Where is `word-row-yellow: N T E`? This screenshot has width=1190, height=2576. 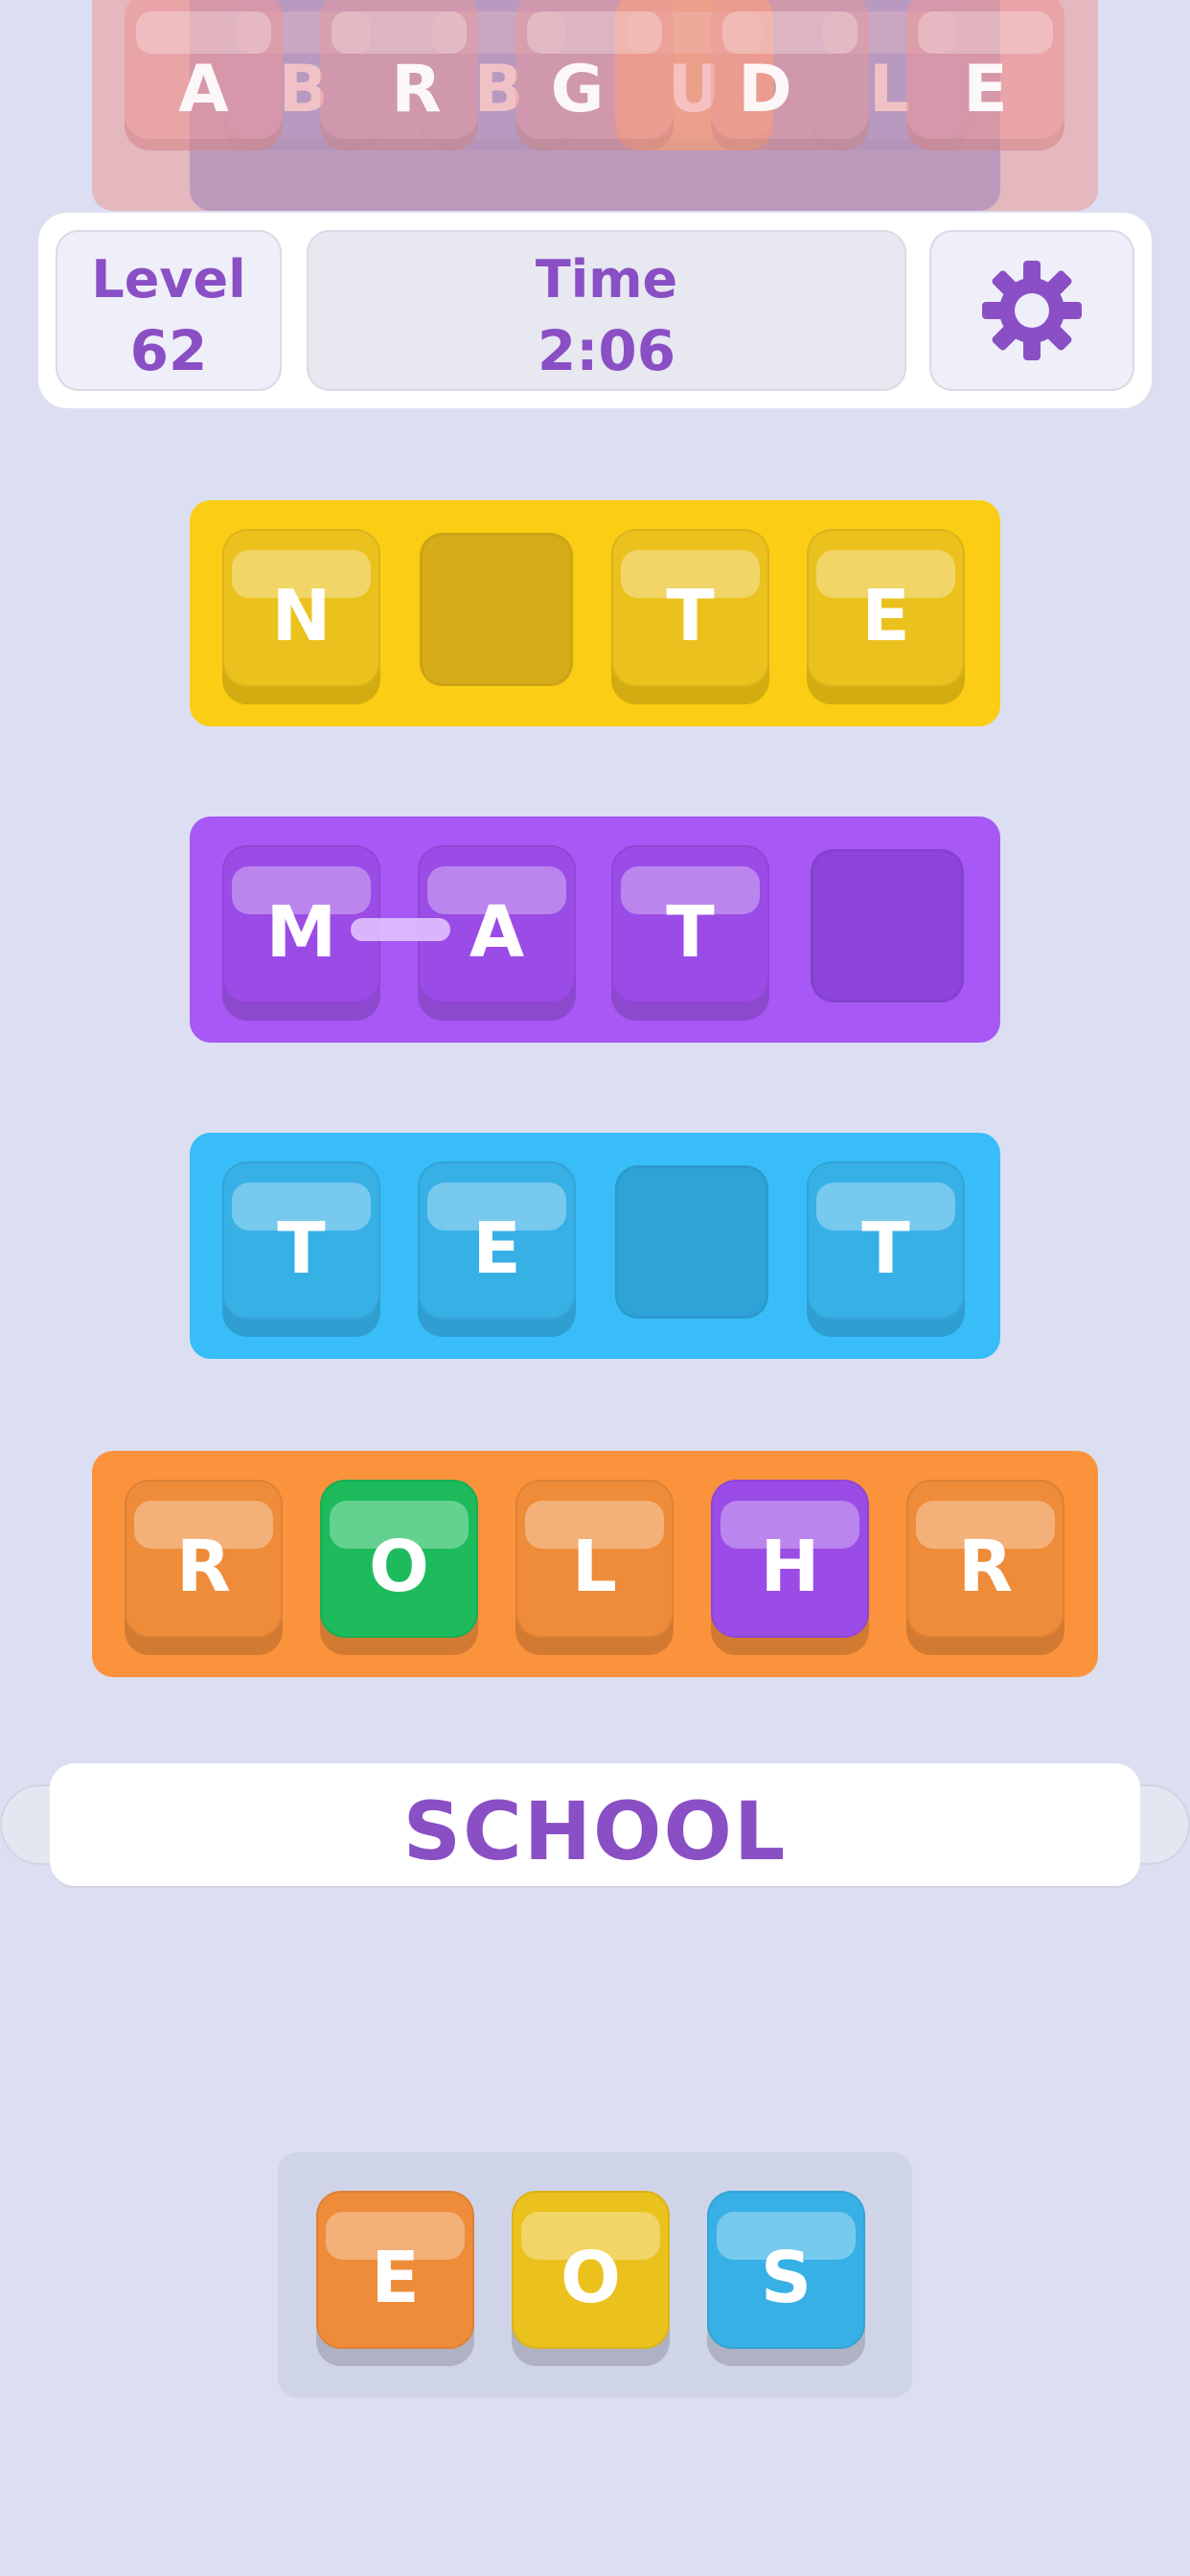 word-row-yellow: N T E is located at coordinates (595, 613).